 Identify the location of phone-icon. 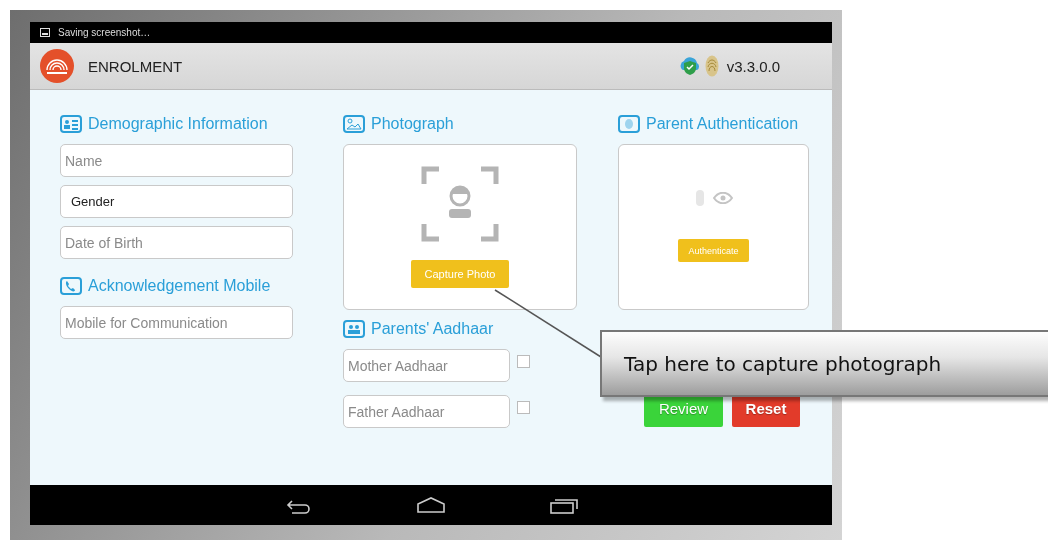
(71, 286).